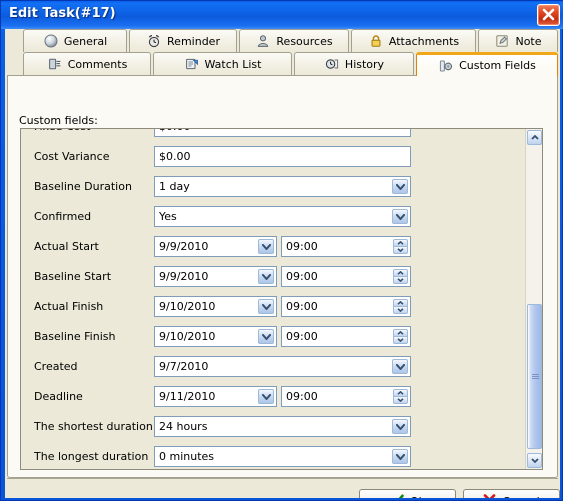 The image size is (563, 501). What do you see at coordinates (282, 186) in the screenshot?
I see `field-combo-baseline-duration: 1 day` at bounding box center [282, 186].